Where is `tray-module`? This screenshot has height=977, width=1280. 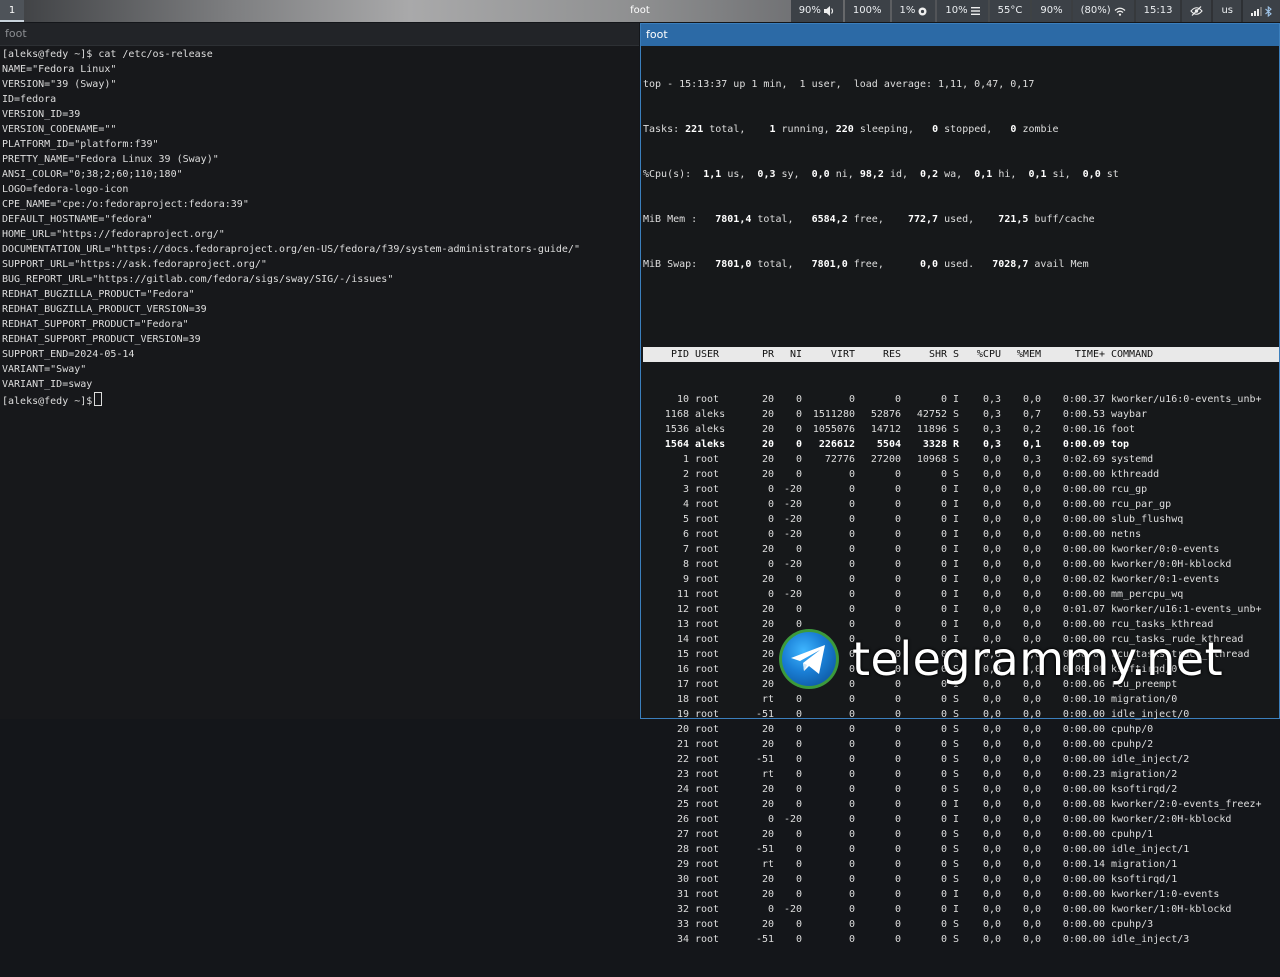
tray-module is located at coordinates (1261, 11).